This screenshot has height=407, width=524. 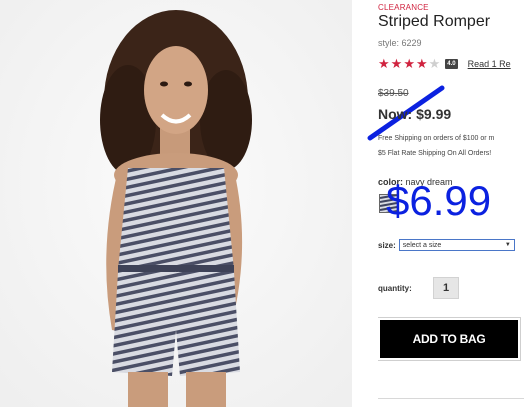 What do you see at coordinates (434, 21) in the screenshot?
I see `product-title: Striped Romper` at bounding box center [434, 21].